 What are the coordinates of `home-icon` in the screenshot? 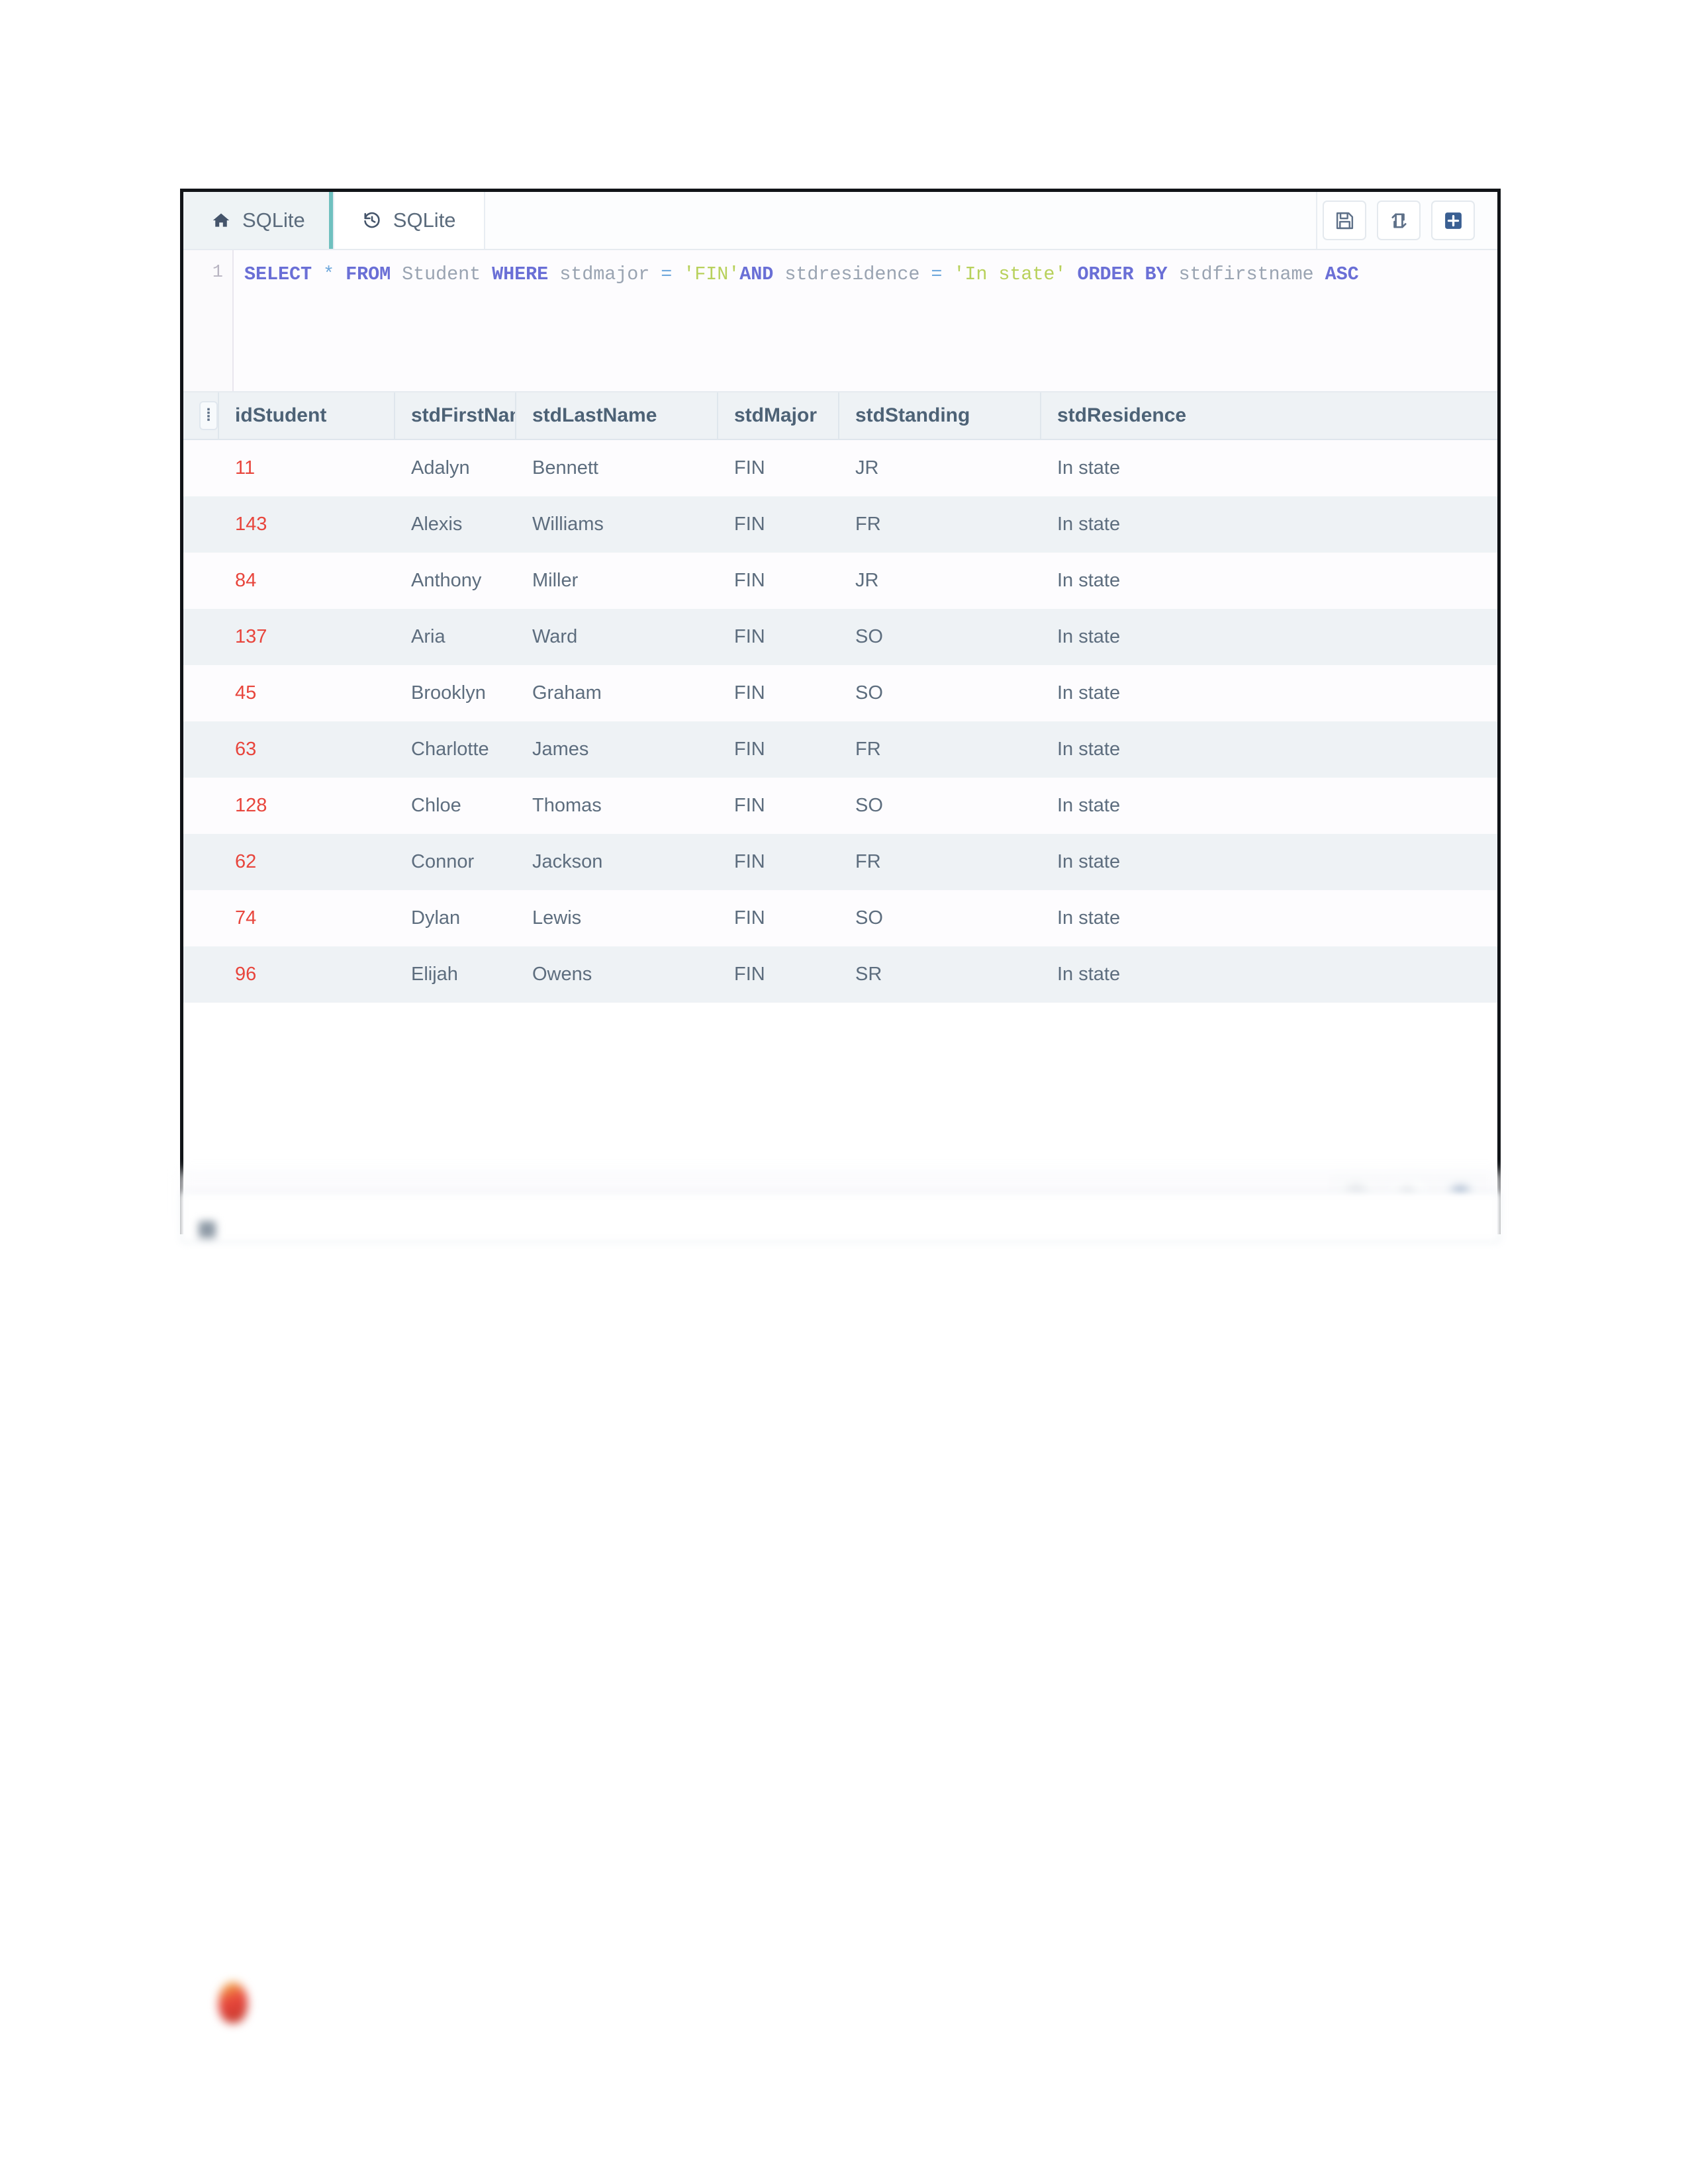 It's located at (221, 220).